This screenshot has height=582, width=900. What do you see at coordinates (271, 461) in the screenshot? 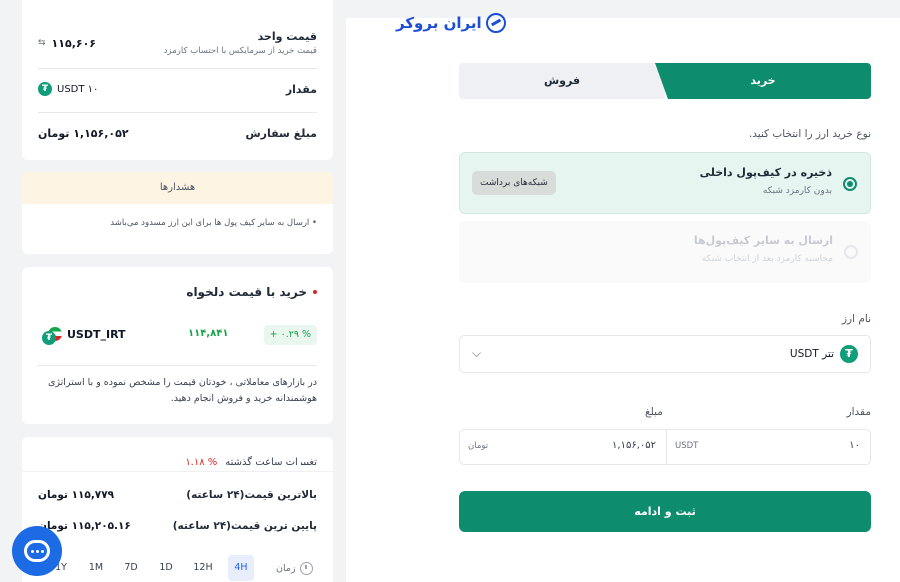
I see `partial-stat-title: تغییرات ساعت گذشته` at bounding box center [271, 461].